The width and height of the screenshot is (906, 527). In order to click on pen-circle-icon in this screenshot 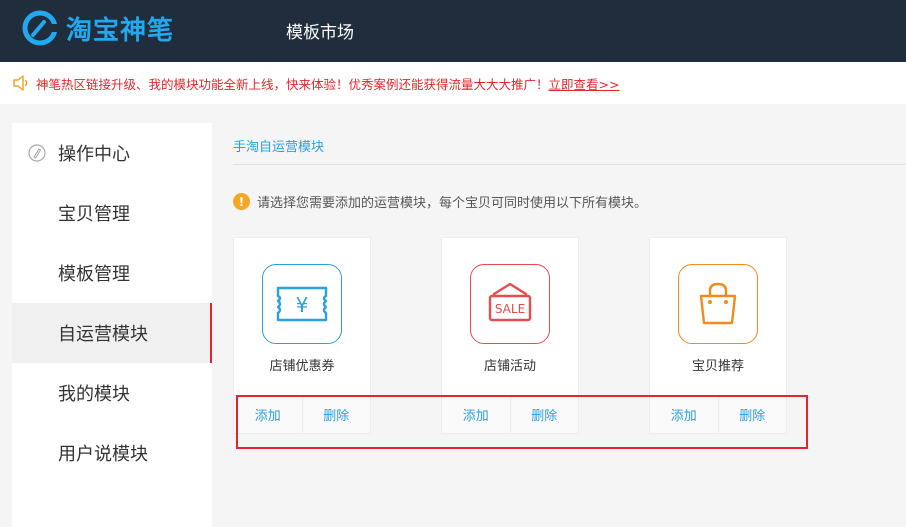, I will do `click(37, 153)`.